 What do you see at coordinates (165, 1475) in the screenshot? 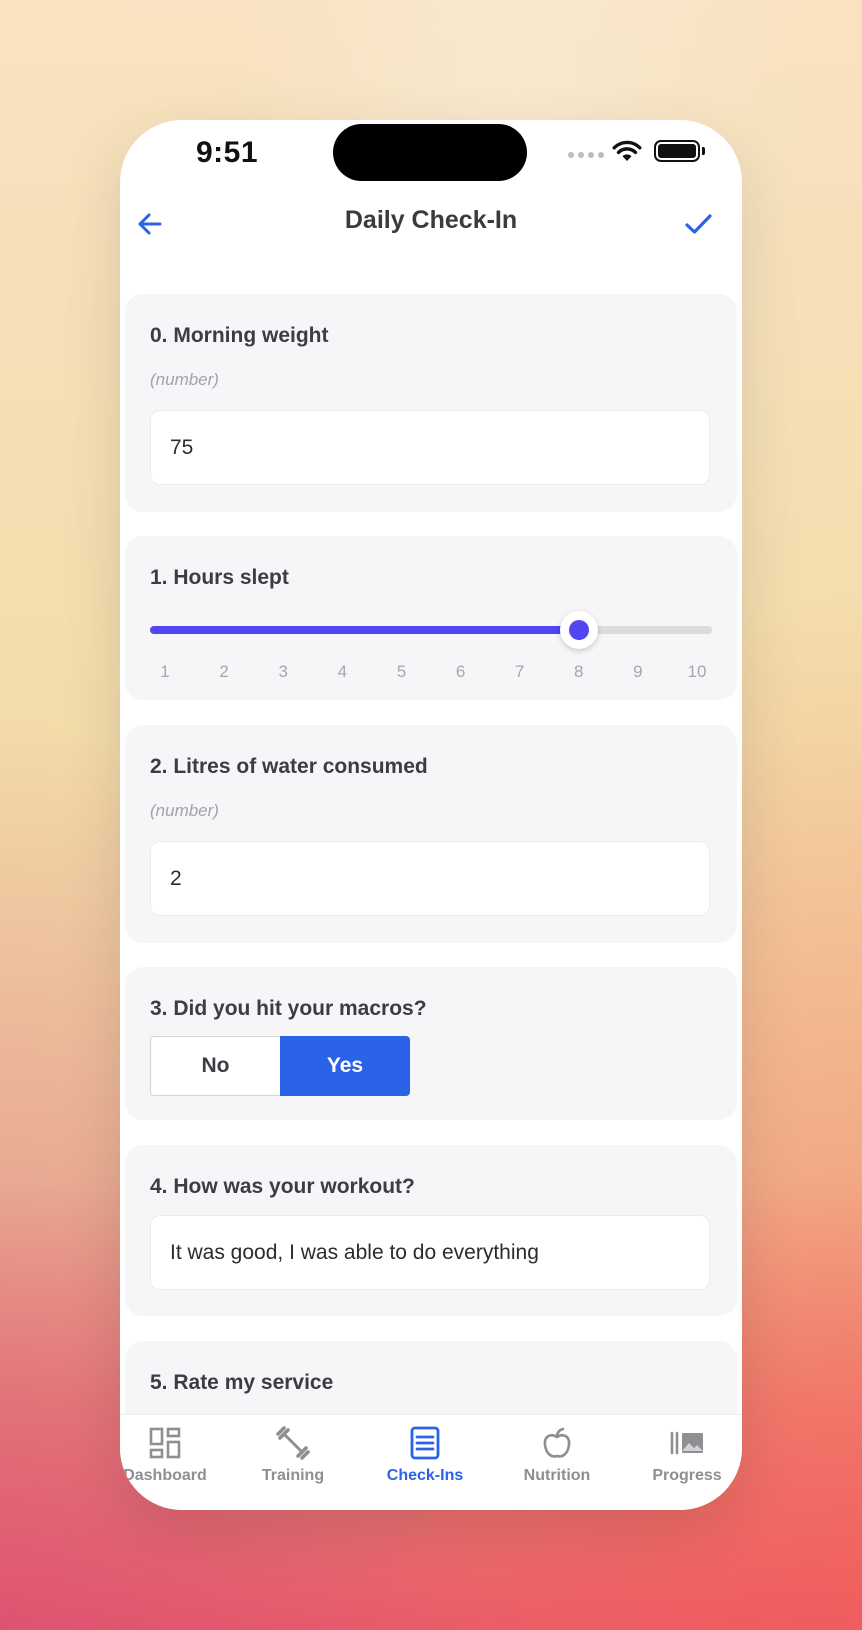
I see `tab-label: Dashboard` at bounding box center [165, 1475].